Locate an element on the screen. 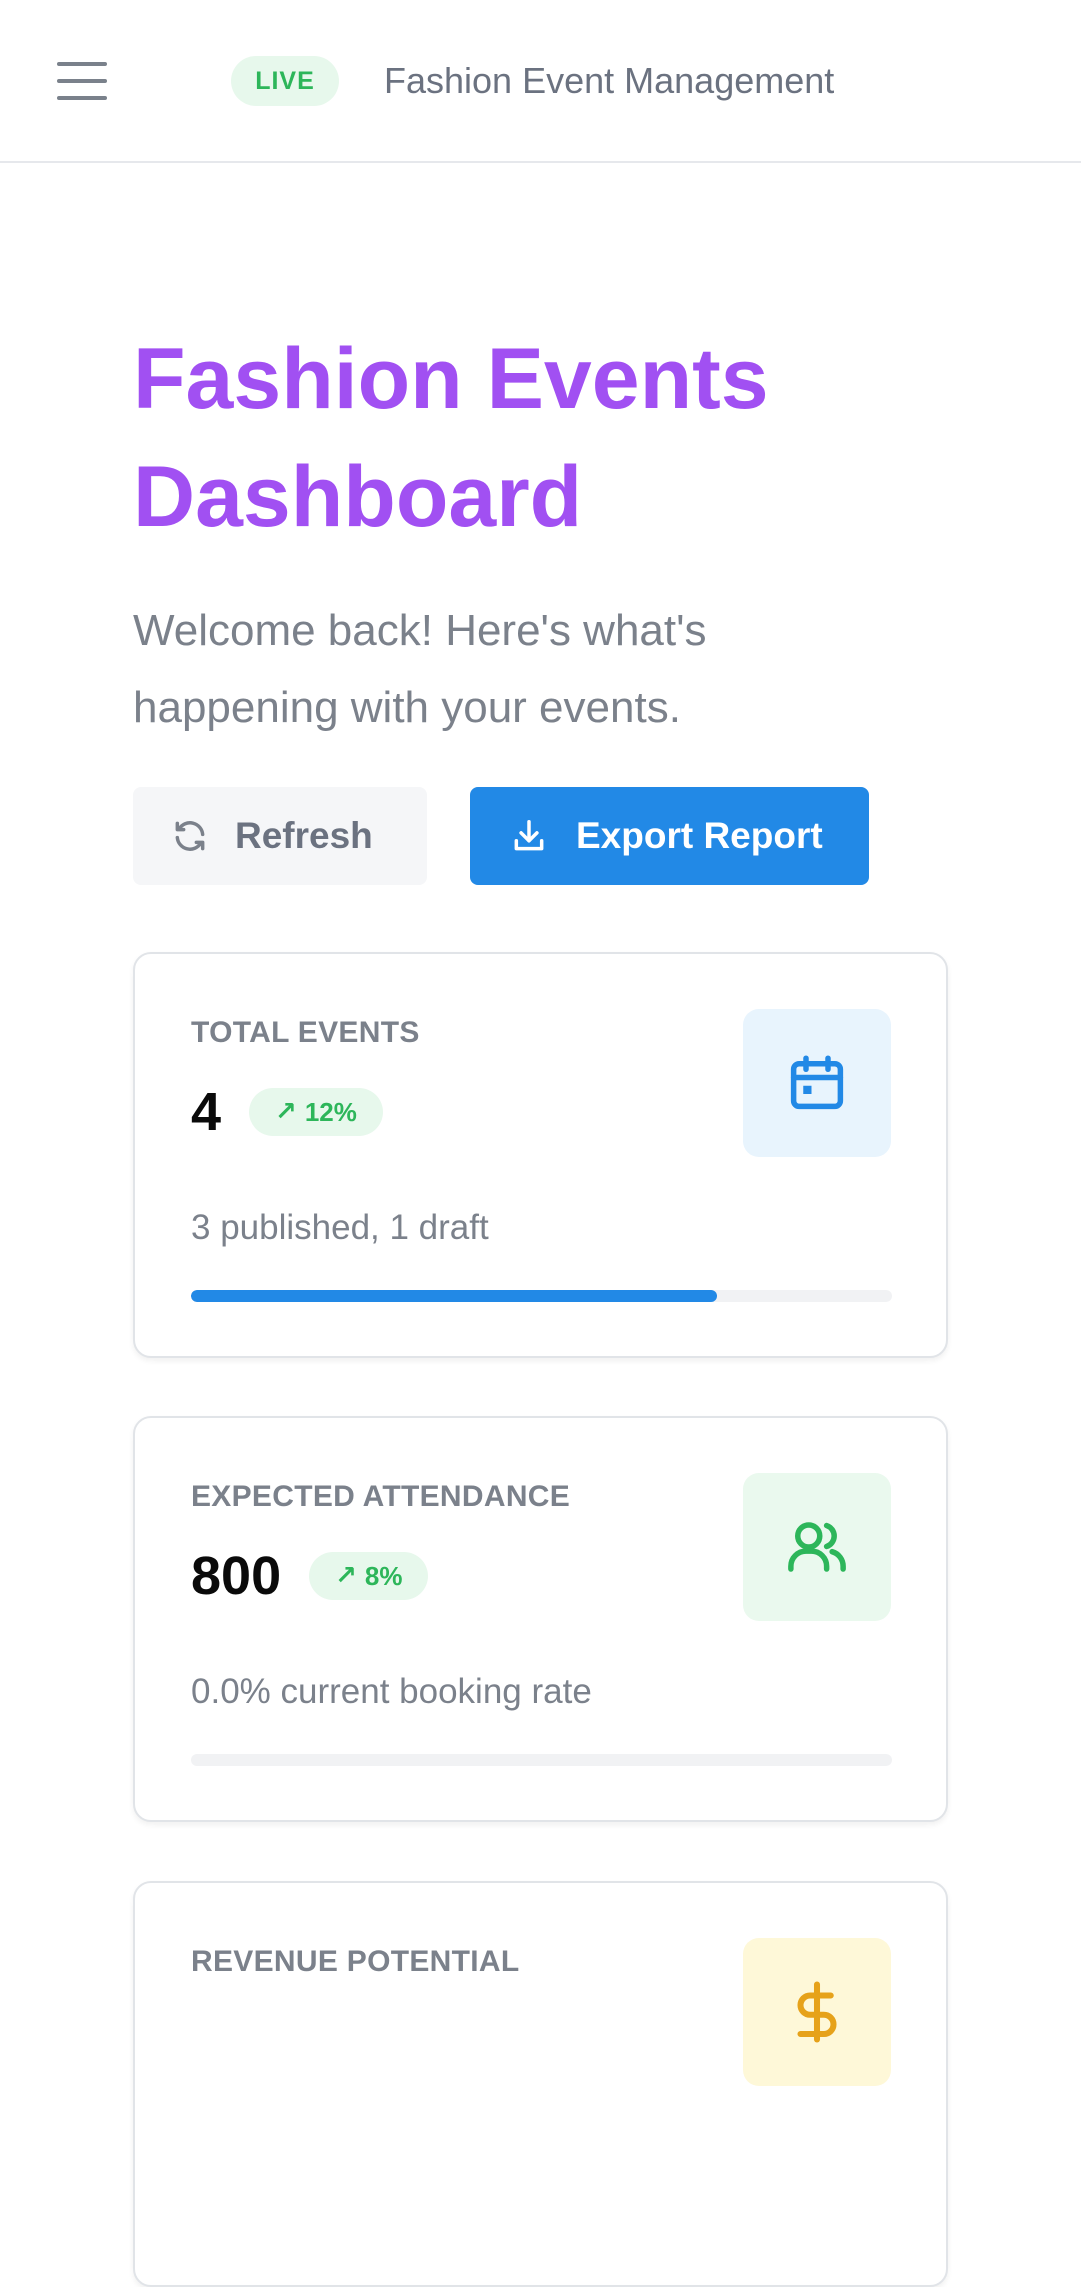 The width and height of the screenshot is (1081, 2287). trend-badge-value: 8% is located at coordinates (383, 1575).